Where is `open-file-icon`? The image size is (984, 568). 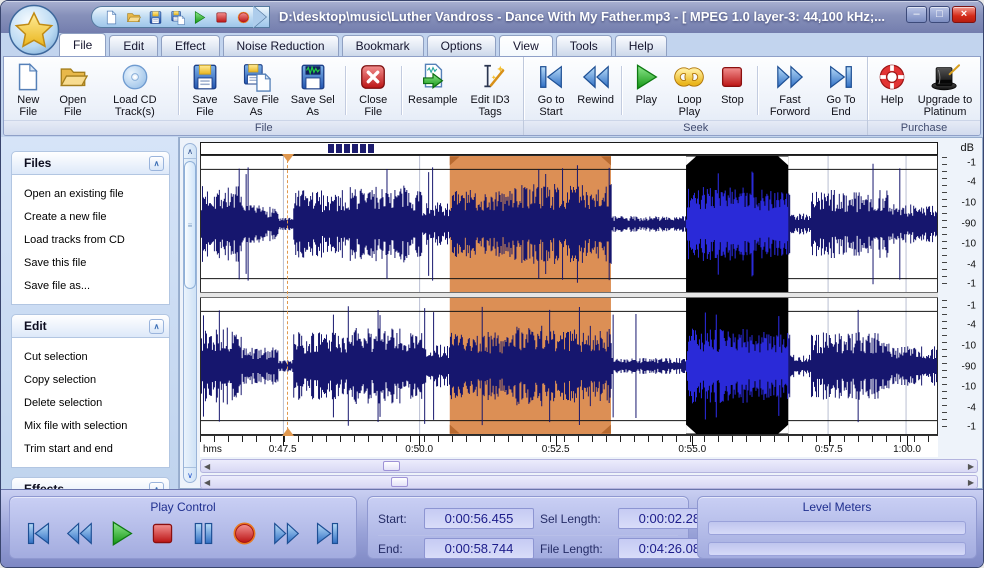
open-file-icon is located at coordinates (133, 17).